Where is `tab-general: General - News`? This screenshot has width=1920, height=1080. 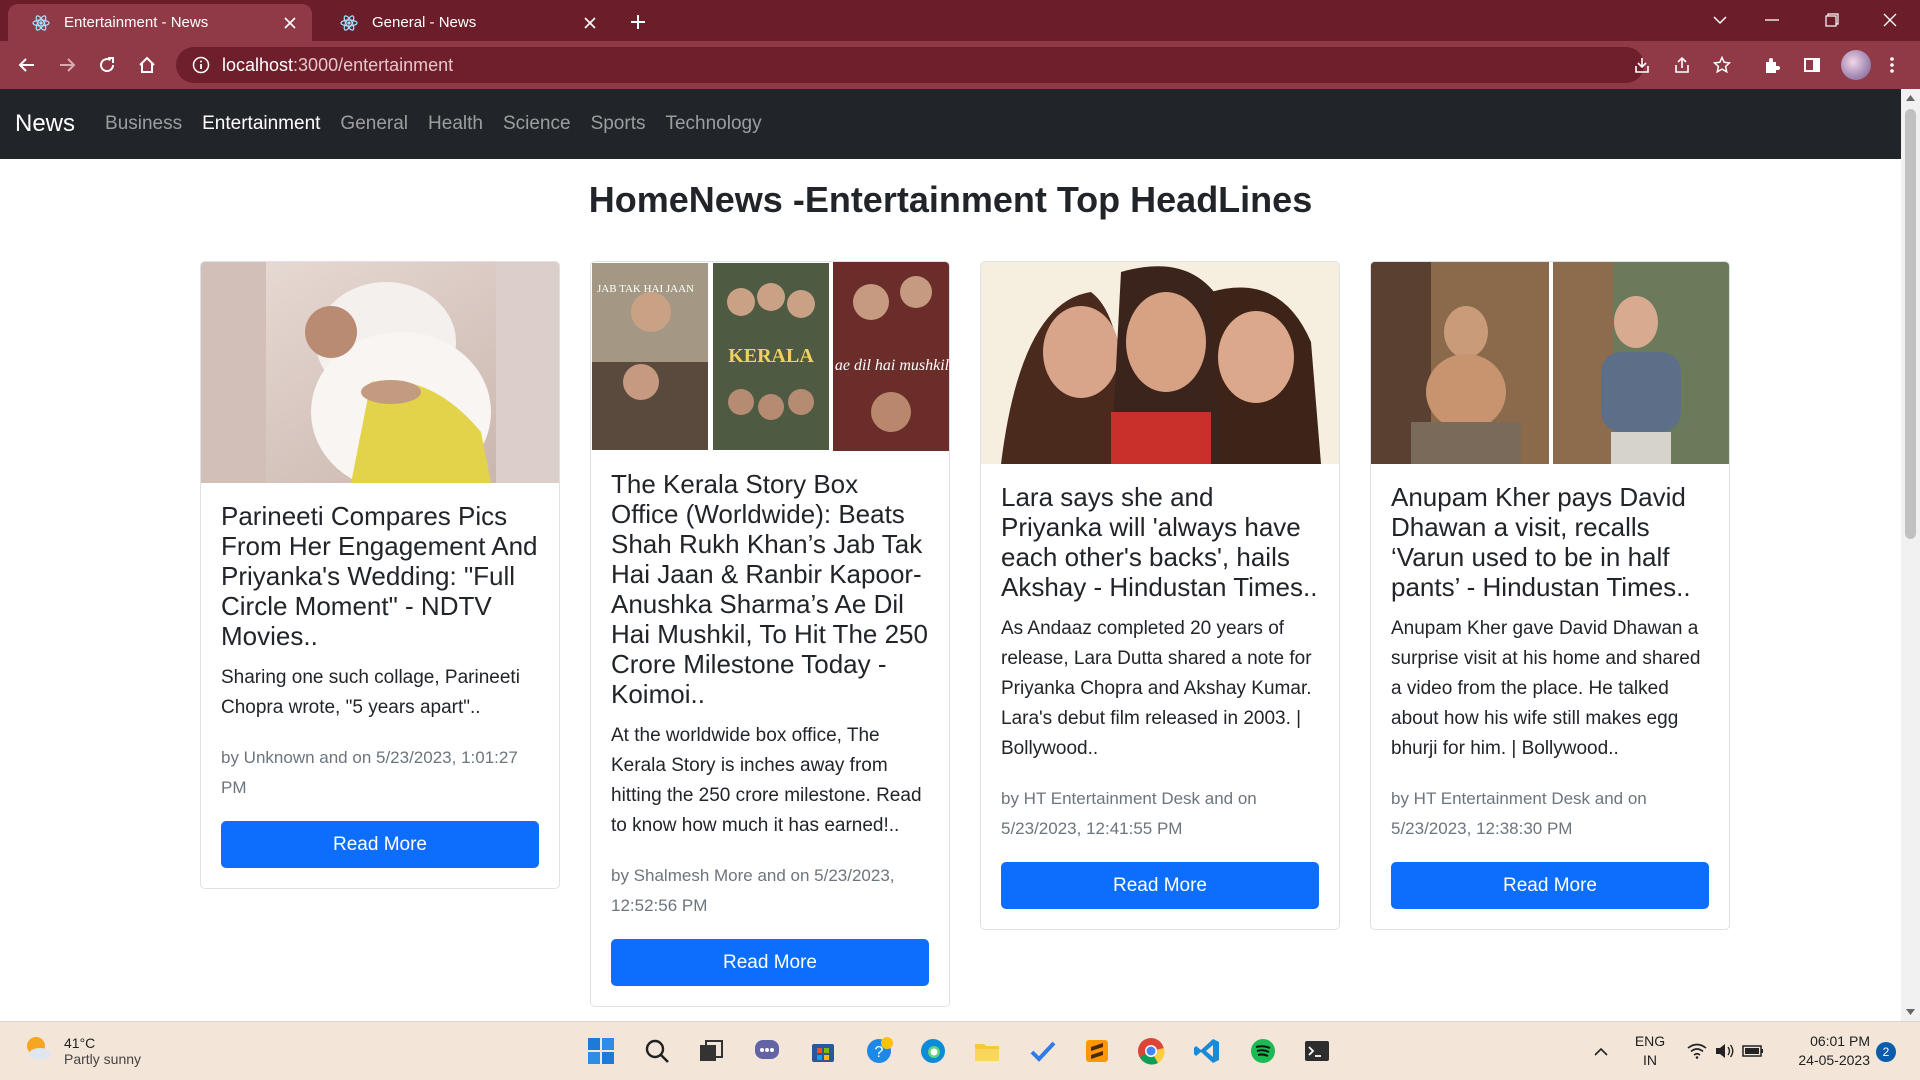
tab-general: General - News is located at coordinates (464, 22).